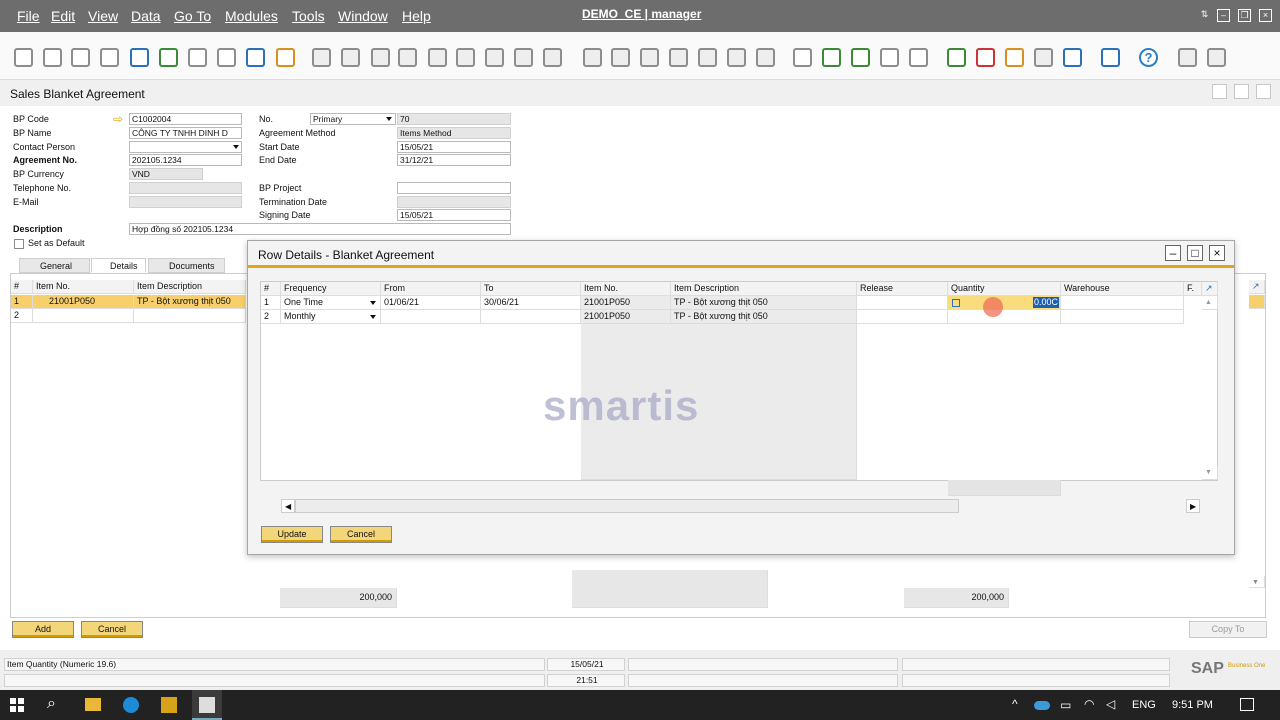 This screenshot has width=1280, height=720. I want to click on update-button: Update, so click(292, 534).